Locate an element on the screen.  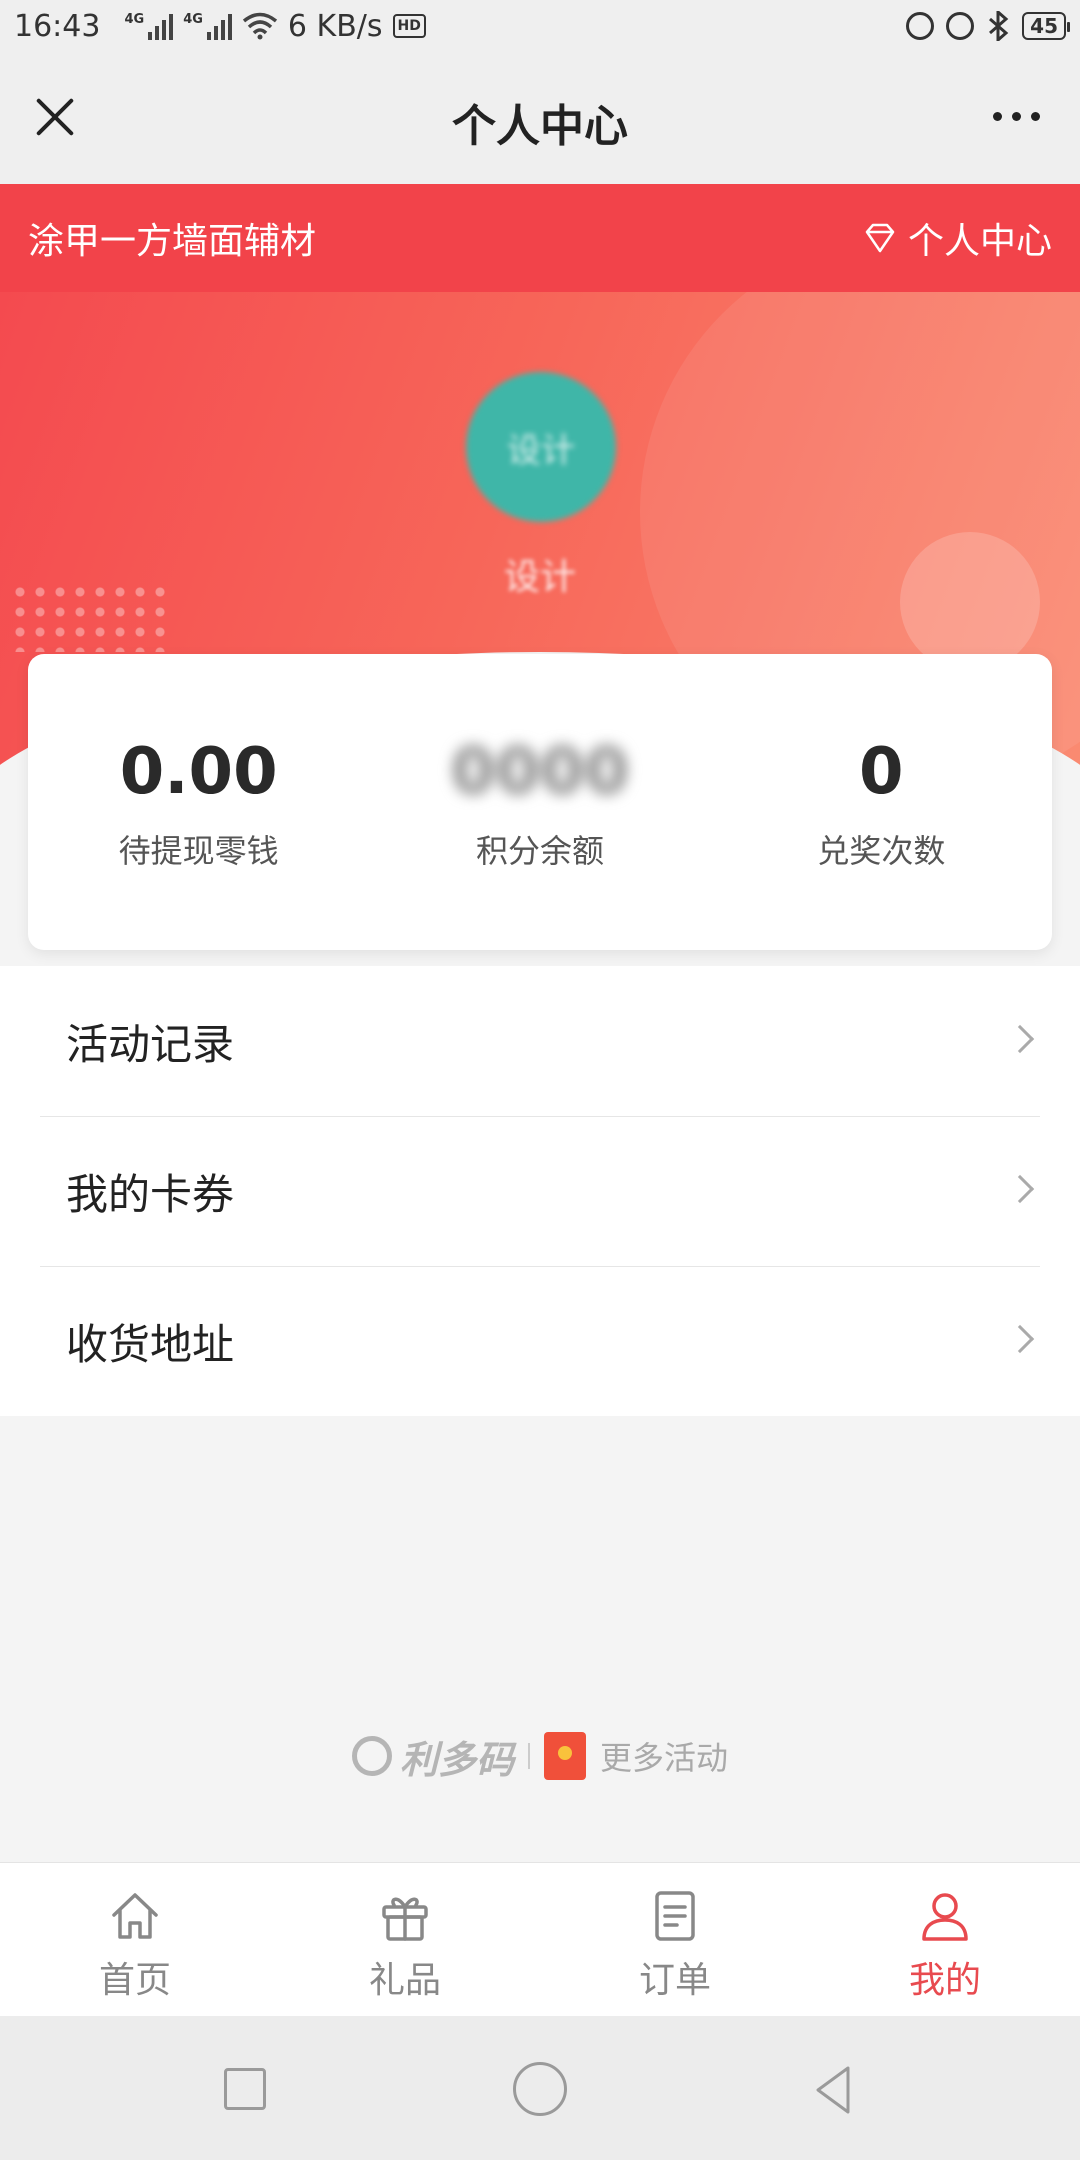
stat-value: 0.00 is located at coordinates (198, 772).